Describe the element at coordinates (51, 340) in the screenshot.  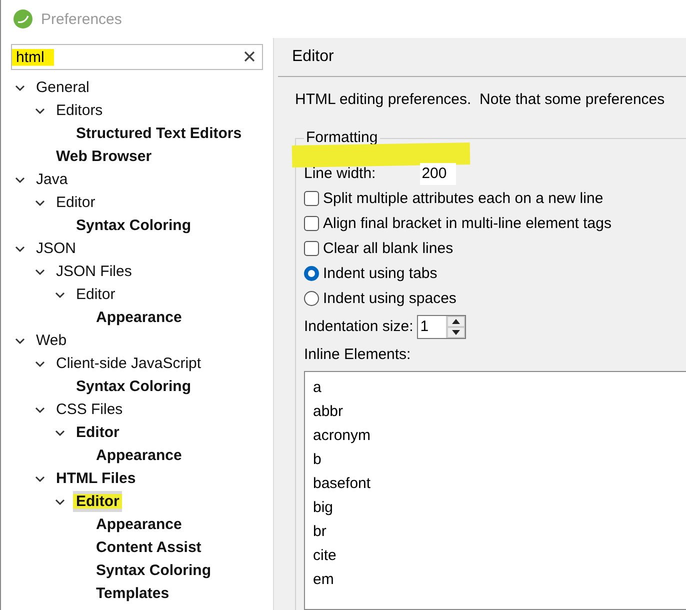
I see `tree-item: Web` at that location.